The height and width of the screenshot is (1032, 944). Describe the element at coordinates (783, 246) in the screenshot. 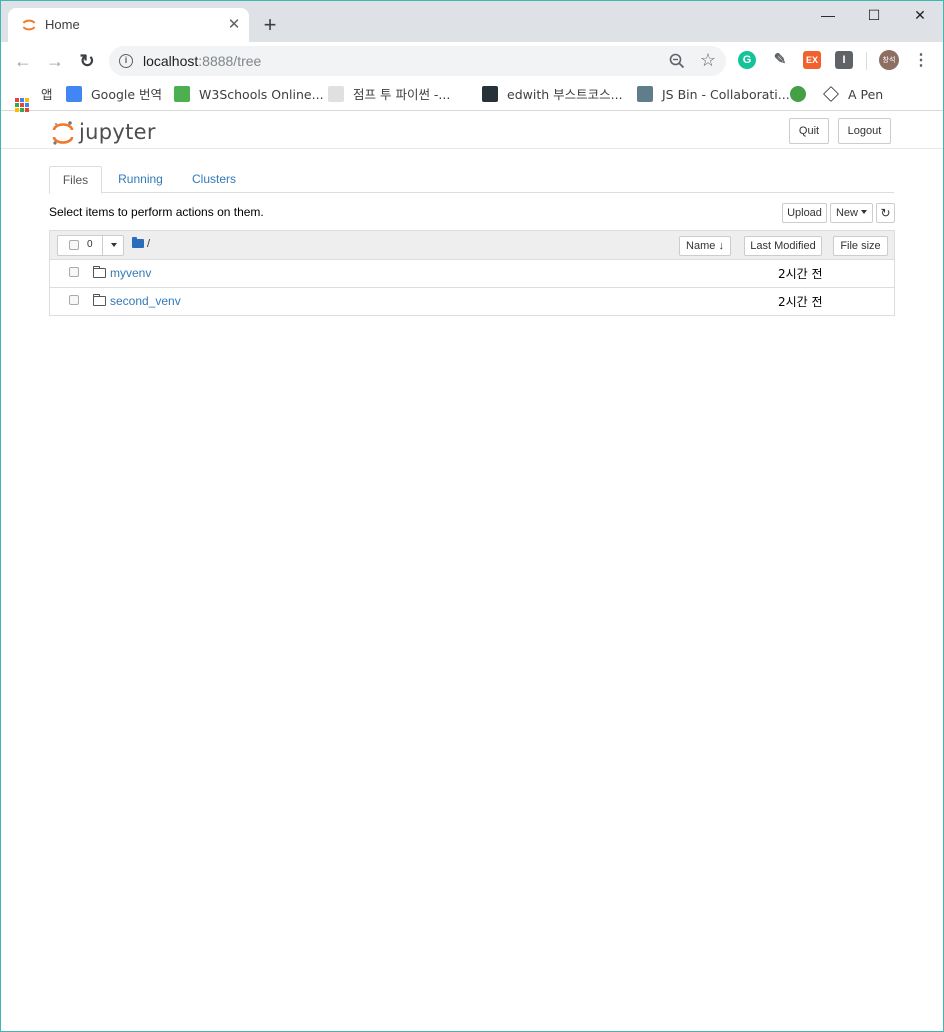

I see `sort-by-modified-button: Last Modified` at that location.